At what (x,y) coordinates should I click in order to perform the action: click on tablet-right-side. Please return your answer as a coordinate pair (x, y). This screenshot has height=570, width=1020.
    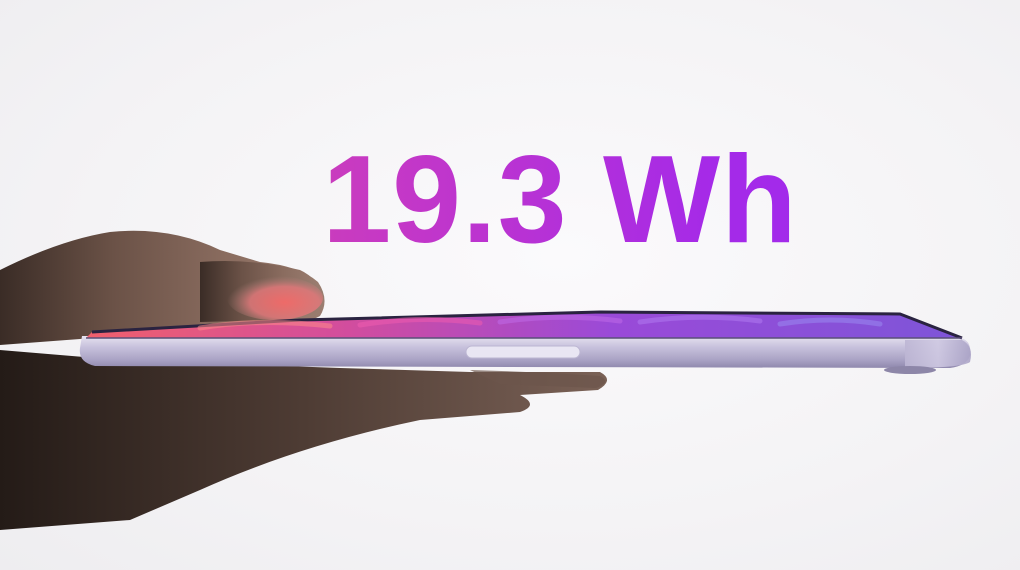
    Looking at the image, I should click on (938, 354).